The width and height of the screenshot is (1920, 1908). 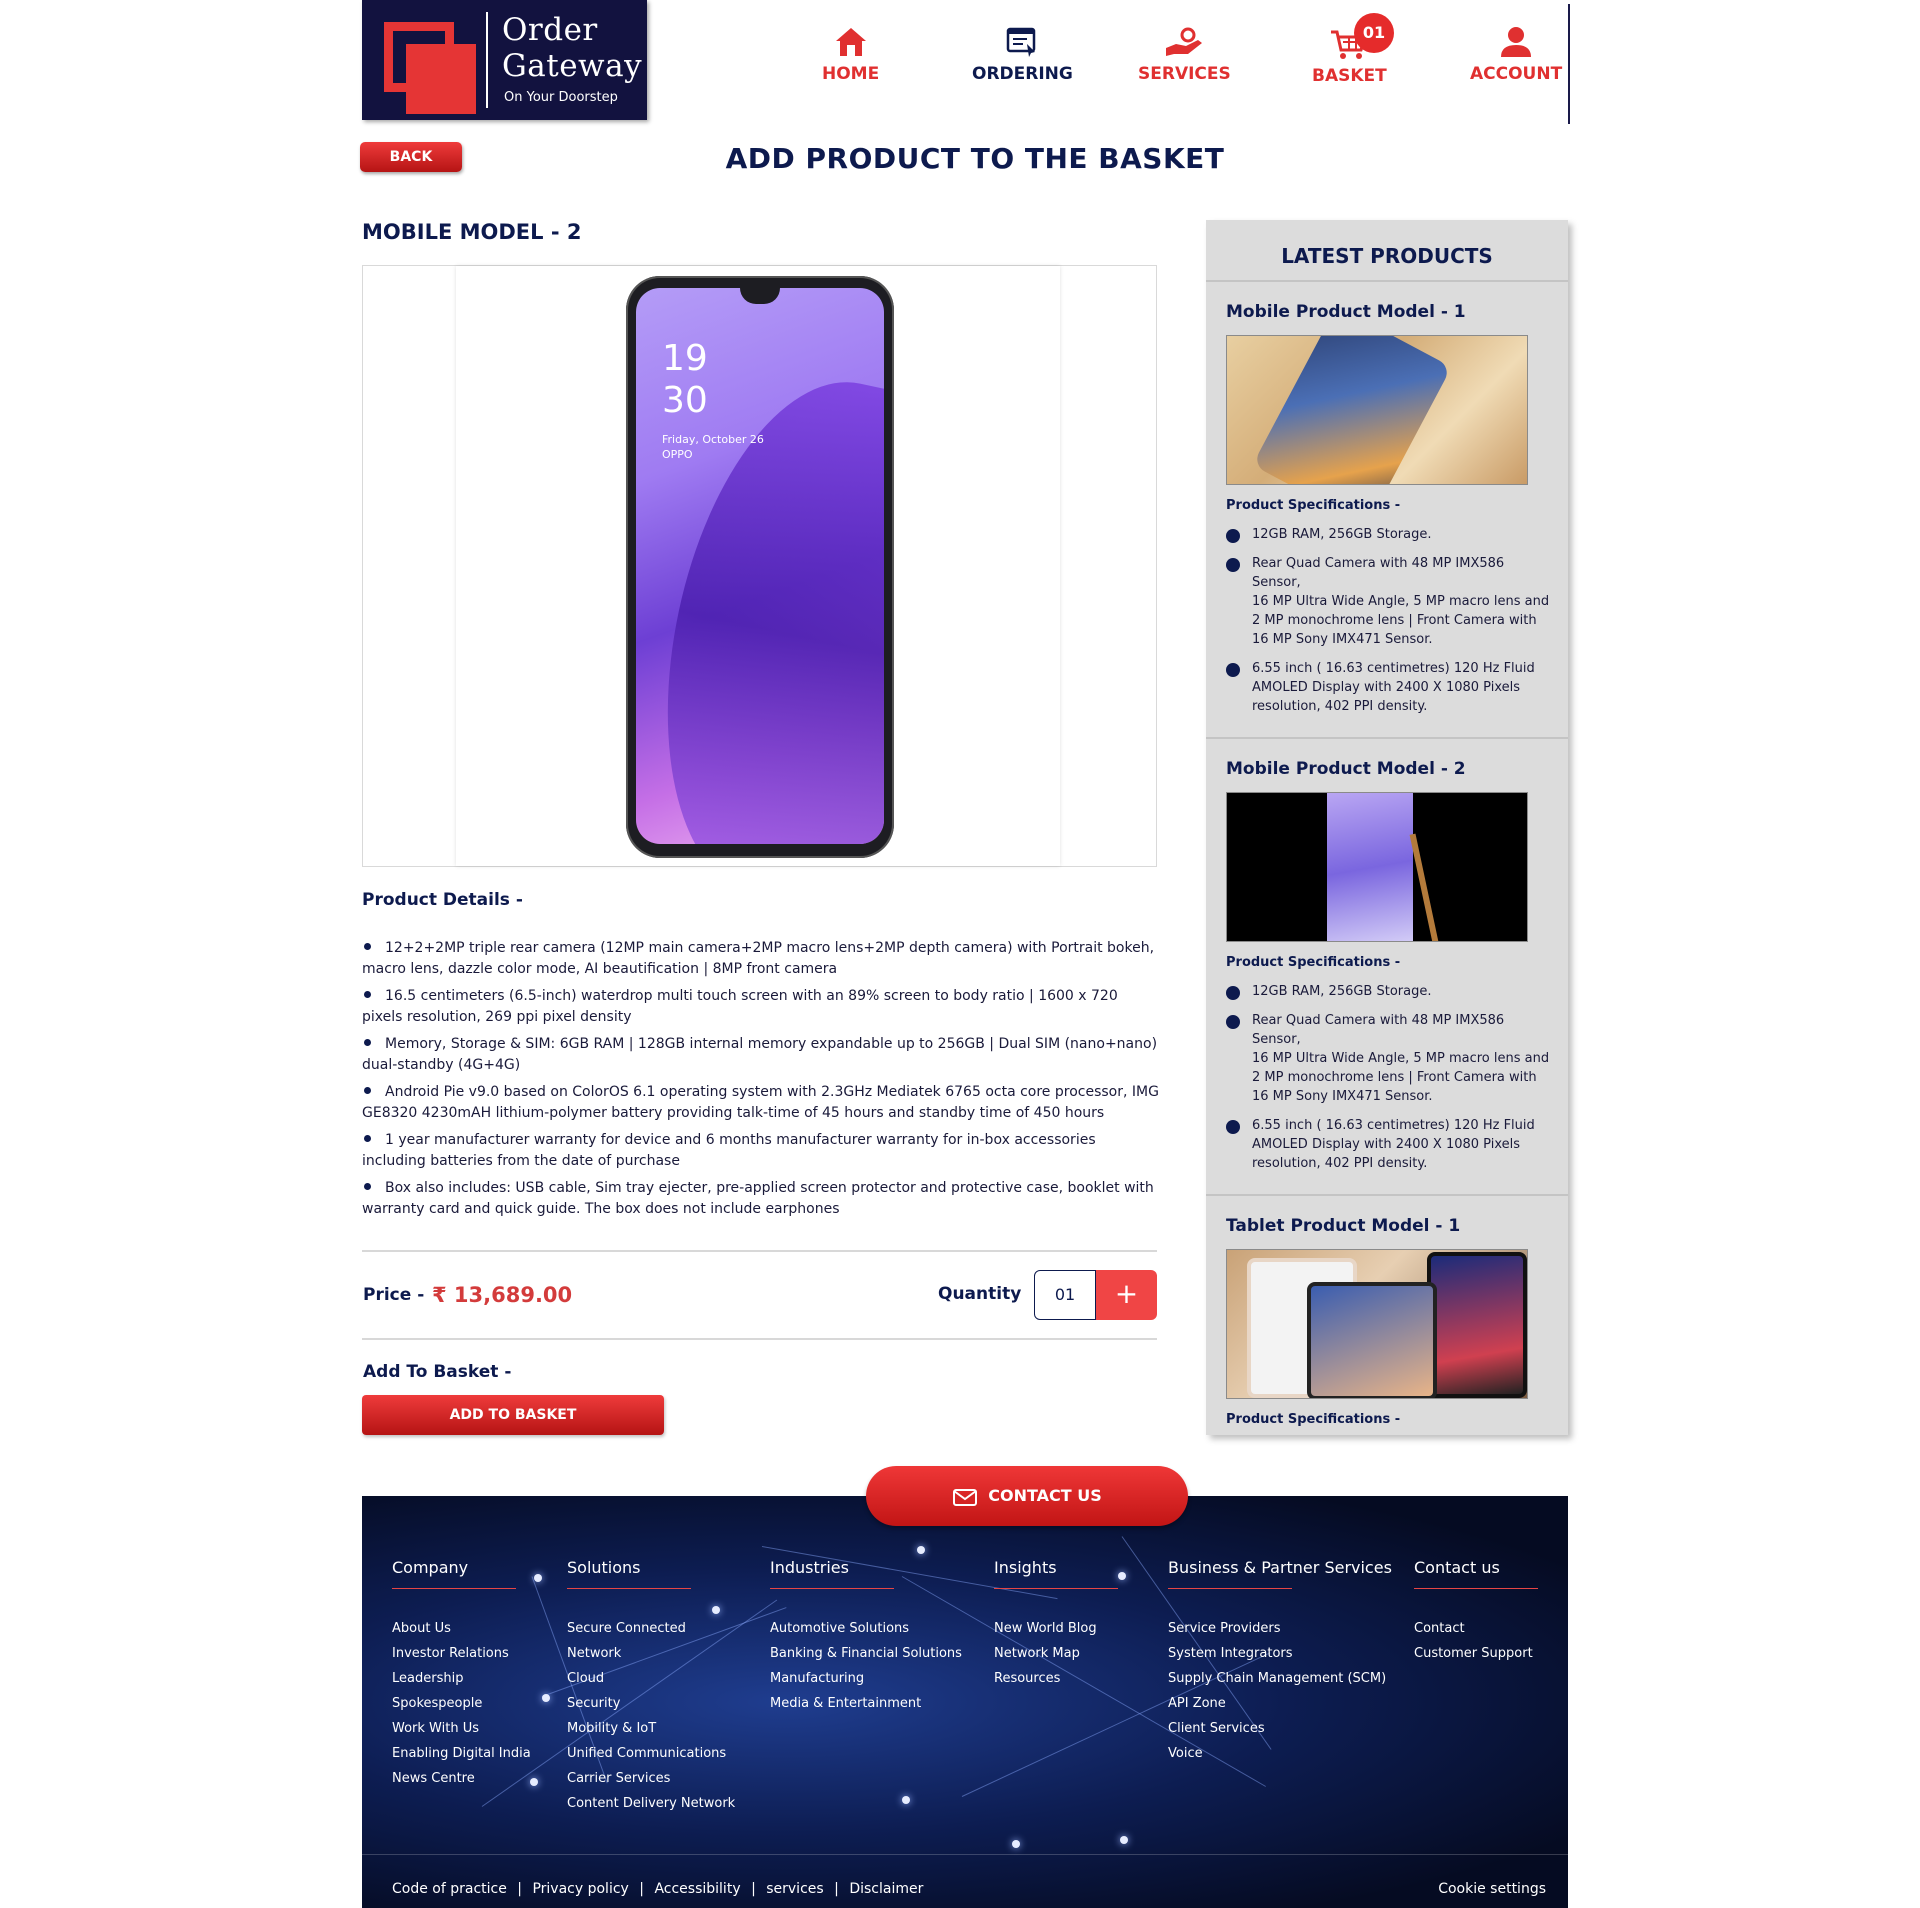 I want to click on footer-link: Manufacturing, so click(x=866, y=1678).